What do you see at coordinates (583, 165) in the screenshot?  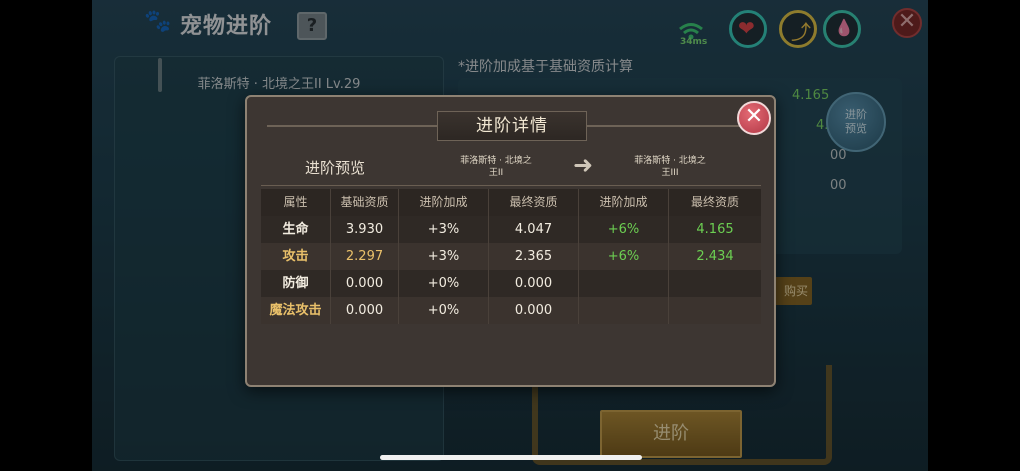 I see `arrow-right-icon: ➜` at bounding box center [583, 165].